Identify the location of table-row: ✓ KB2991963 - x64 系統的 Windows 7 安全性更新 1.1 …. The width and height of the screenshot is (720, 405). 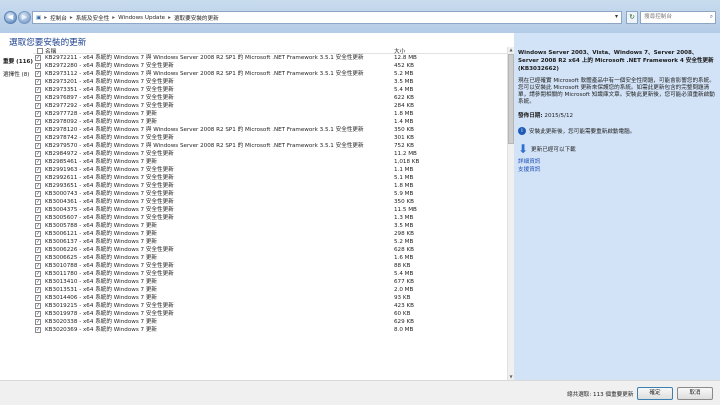
(270, 170).